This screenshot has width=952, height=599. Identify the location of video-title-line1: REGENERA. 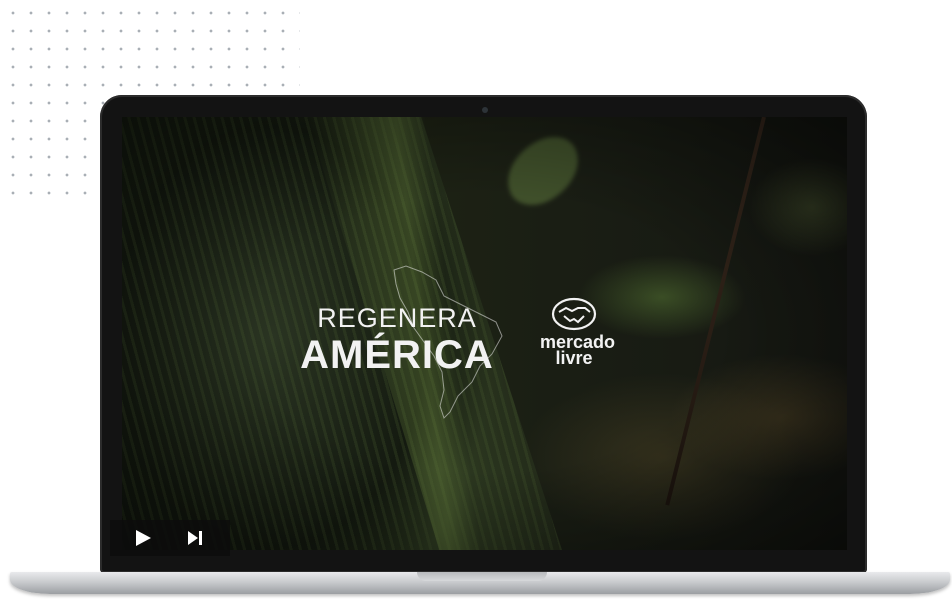
(397, 318).